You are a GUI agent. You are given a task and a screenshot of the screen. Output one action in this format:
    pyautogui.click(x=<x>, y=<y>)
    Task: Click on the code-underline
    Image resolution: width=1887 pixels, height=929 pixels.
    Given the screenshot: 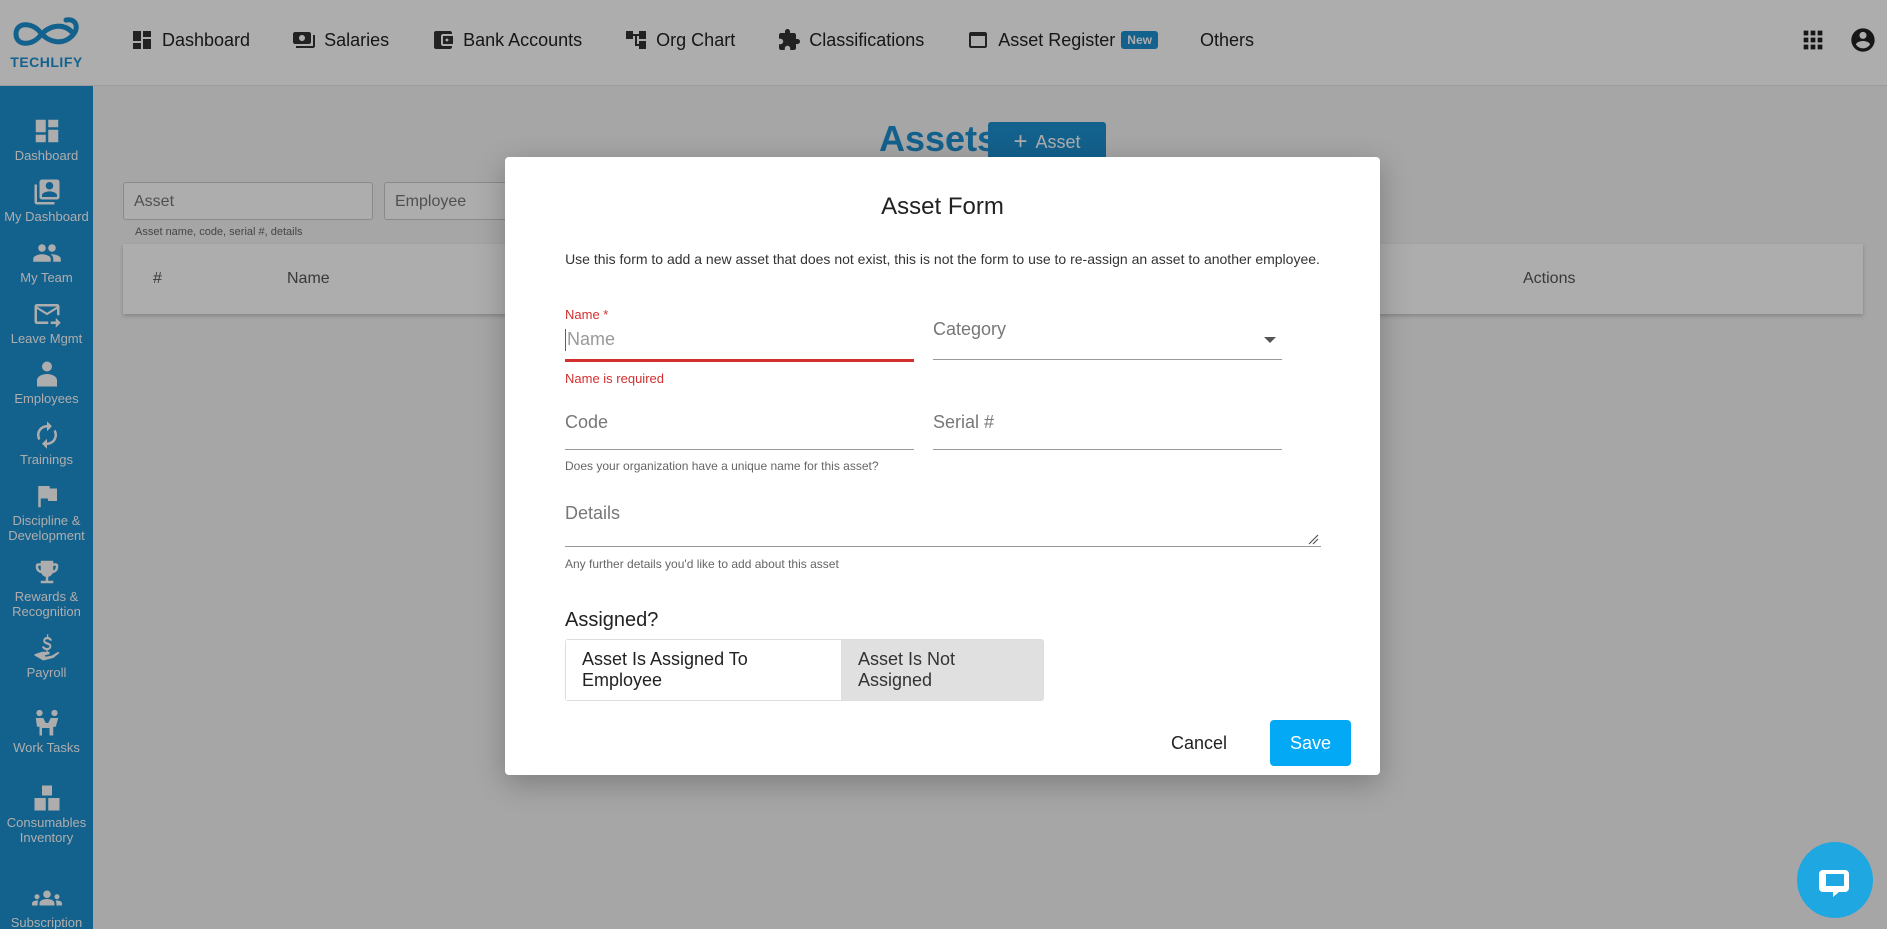 What is the action you would take?
    pyautogui.click(x=739, y=449)
    